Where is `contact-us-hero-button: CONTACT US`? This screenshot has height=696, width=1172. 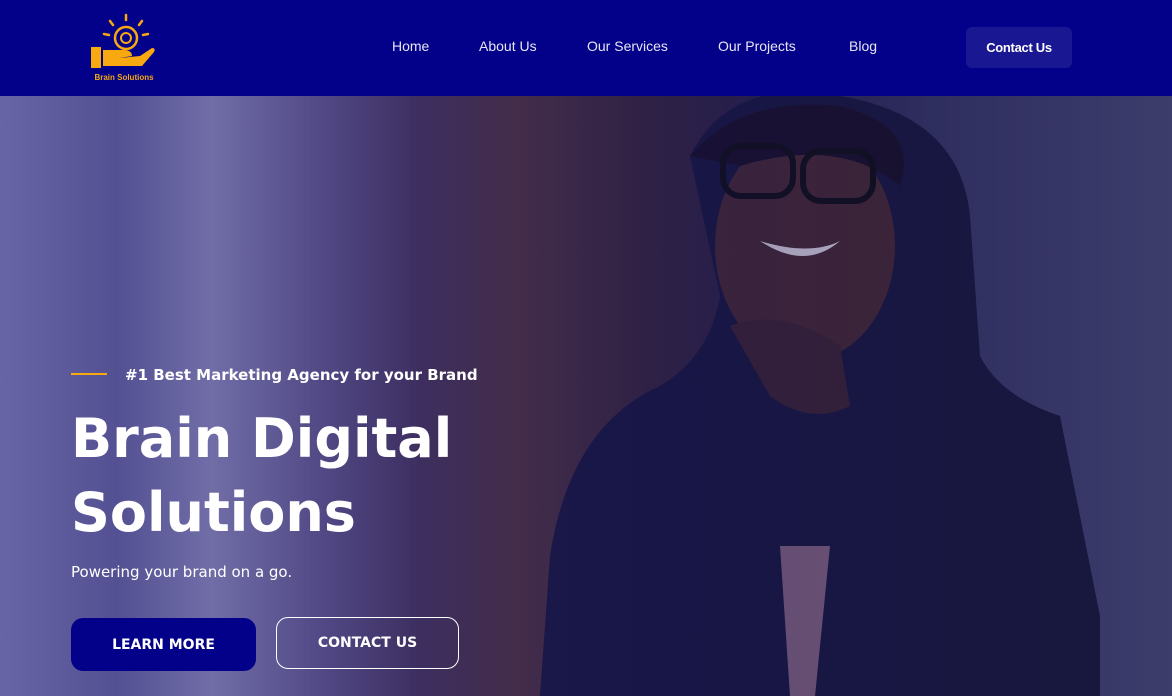 contact-us-hero-button: CONTACT US is located at coordinates (367, 643).